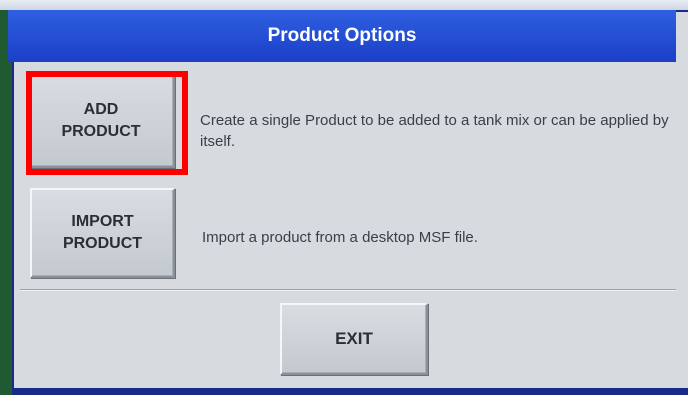 This screenshot has width=688, height=395. Describe the element at coordinates (6, 202) in the screenshot. I see `device-bezel` at that location.